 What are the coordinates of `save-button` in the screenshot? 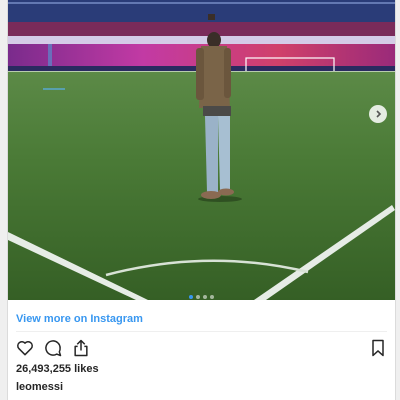 It's located at (378, 348).